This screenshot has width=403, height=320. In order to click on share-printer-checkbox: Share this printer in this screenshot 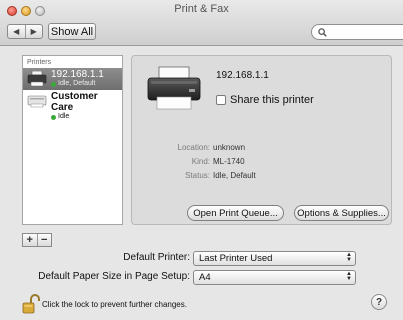, I will do `click(265, 100)`.